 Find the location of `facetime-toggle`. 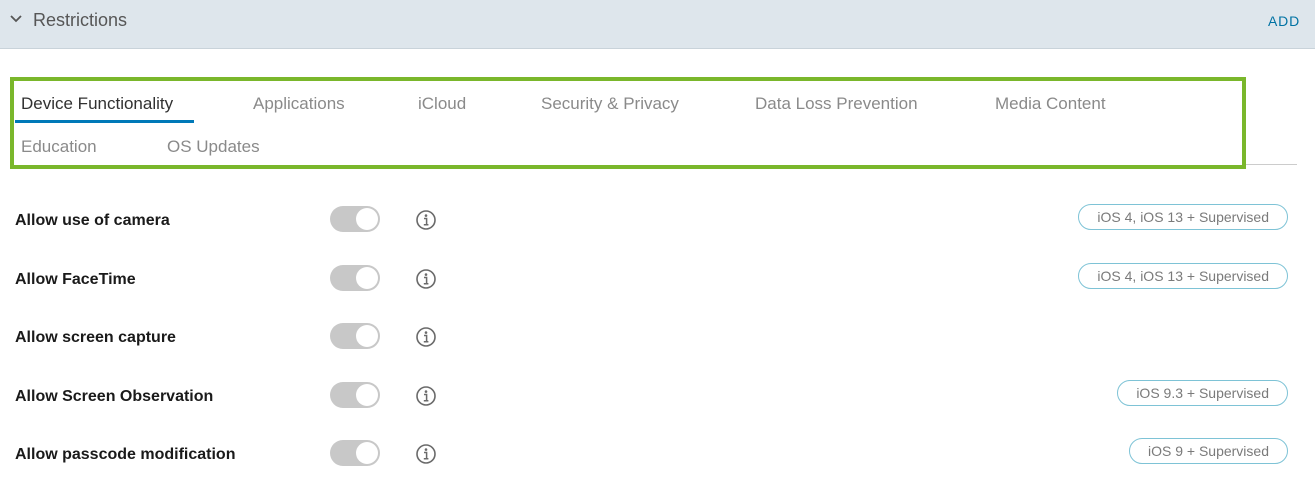

facetime-toggle is located at coordinates (355, 278).